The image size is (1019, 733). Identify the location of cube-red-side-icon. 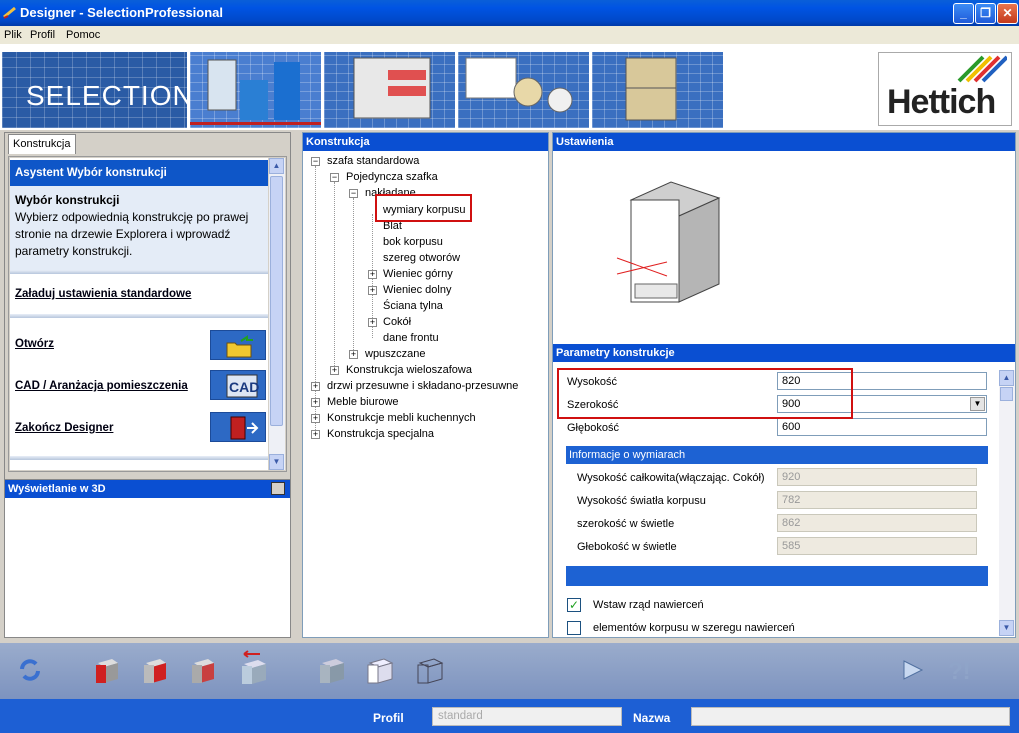
(154, 670).